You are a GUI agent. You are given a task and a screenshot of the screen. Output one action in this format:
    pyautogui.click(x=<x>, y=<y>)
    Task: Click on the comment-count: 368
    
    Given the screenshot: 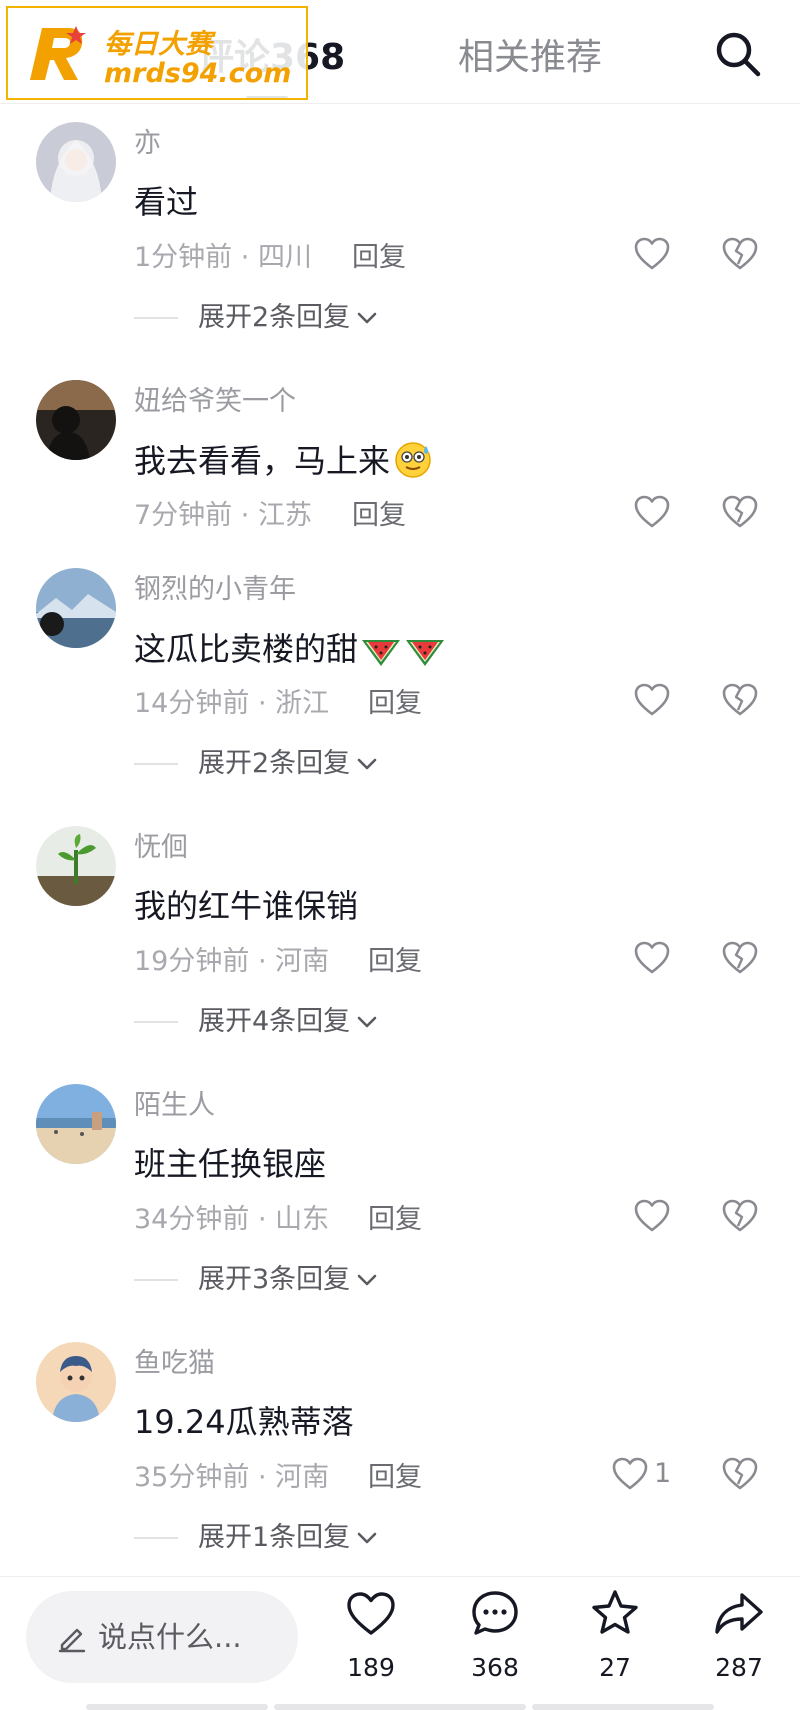 What is the action you would take?
    pyautogui.click(x=495, y=1667)
    